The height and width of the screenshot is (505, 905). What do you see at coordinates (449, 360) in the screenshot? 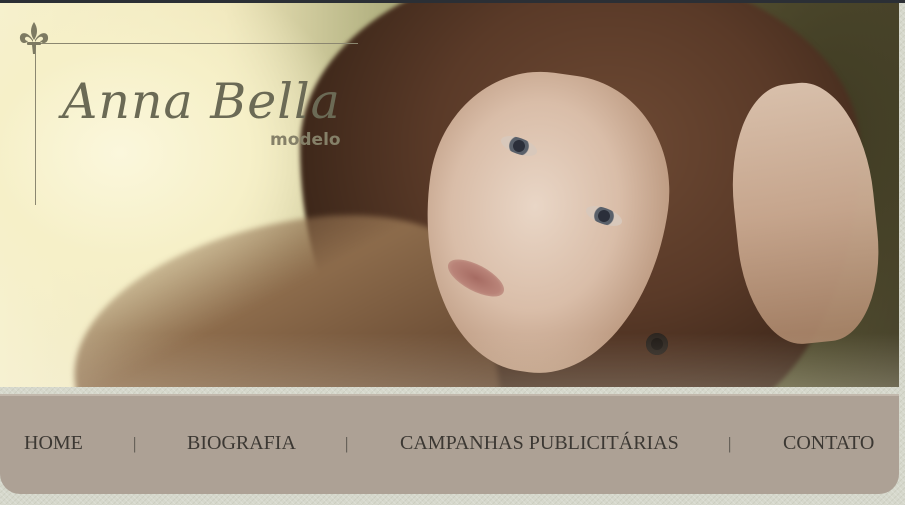
I see `banner-fade` at bounding box center [449, 360].